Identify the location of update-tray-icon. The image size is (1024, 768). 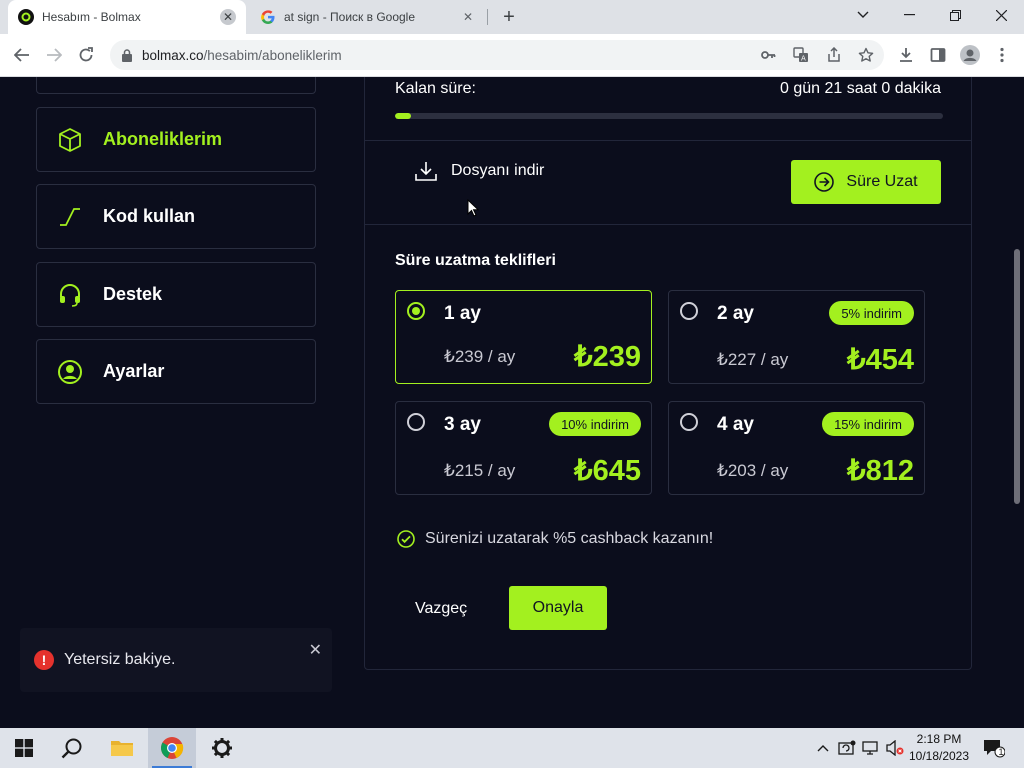
(847, 748).